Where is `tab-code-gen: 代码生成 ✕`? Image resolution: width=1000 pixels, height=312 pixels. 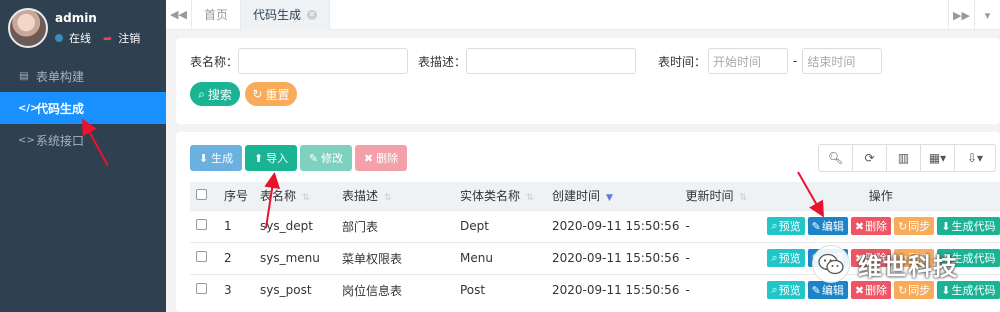 tab-code-gen: 代码生成 ✕ is located at coordinates (286, 15).